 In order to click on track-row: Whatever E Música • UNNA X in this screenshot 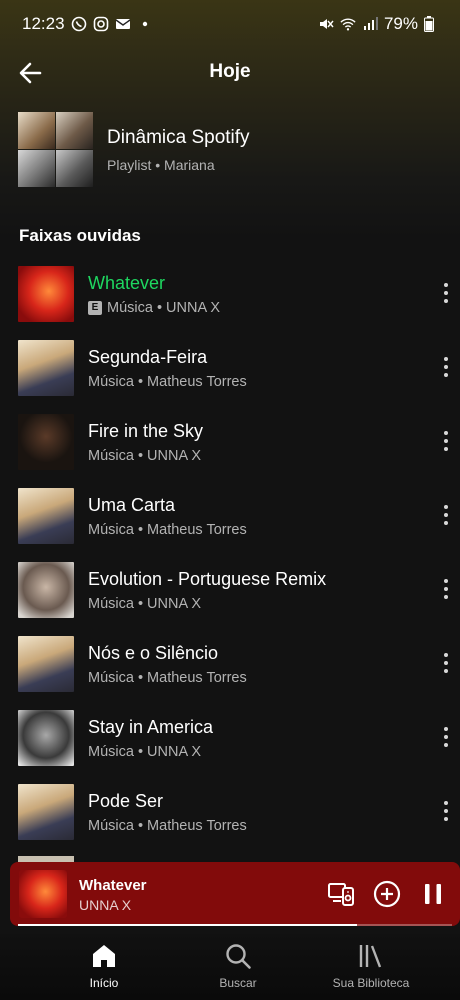, I will do `click(239, 294)`.